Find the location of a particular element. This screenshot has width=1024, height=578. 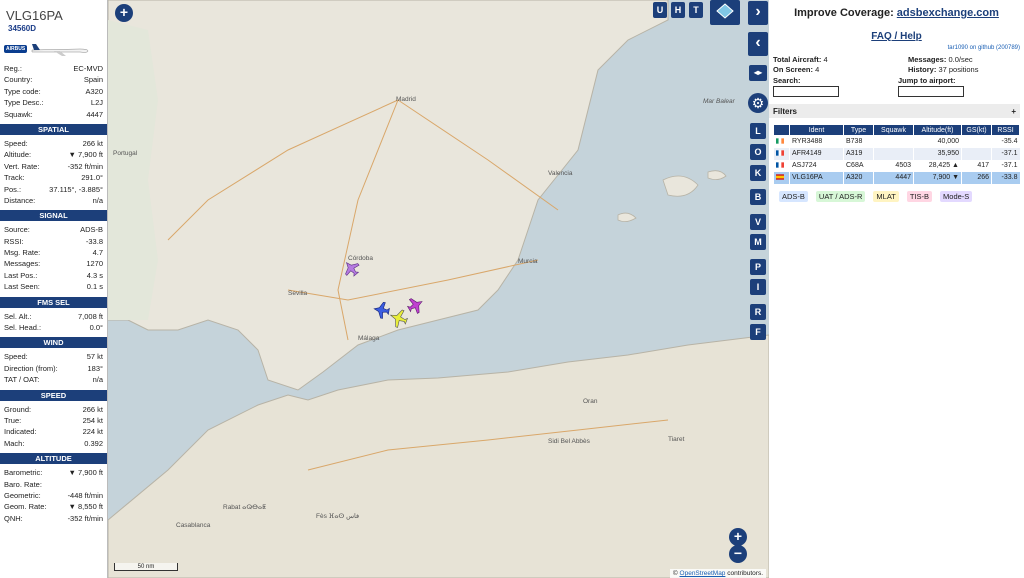

search-input is located at coordinates (806, 91).